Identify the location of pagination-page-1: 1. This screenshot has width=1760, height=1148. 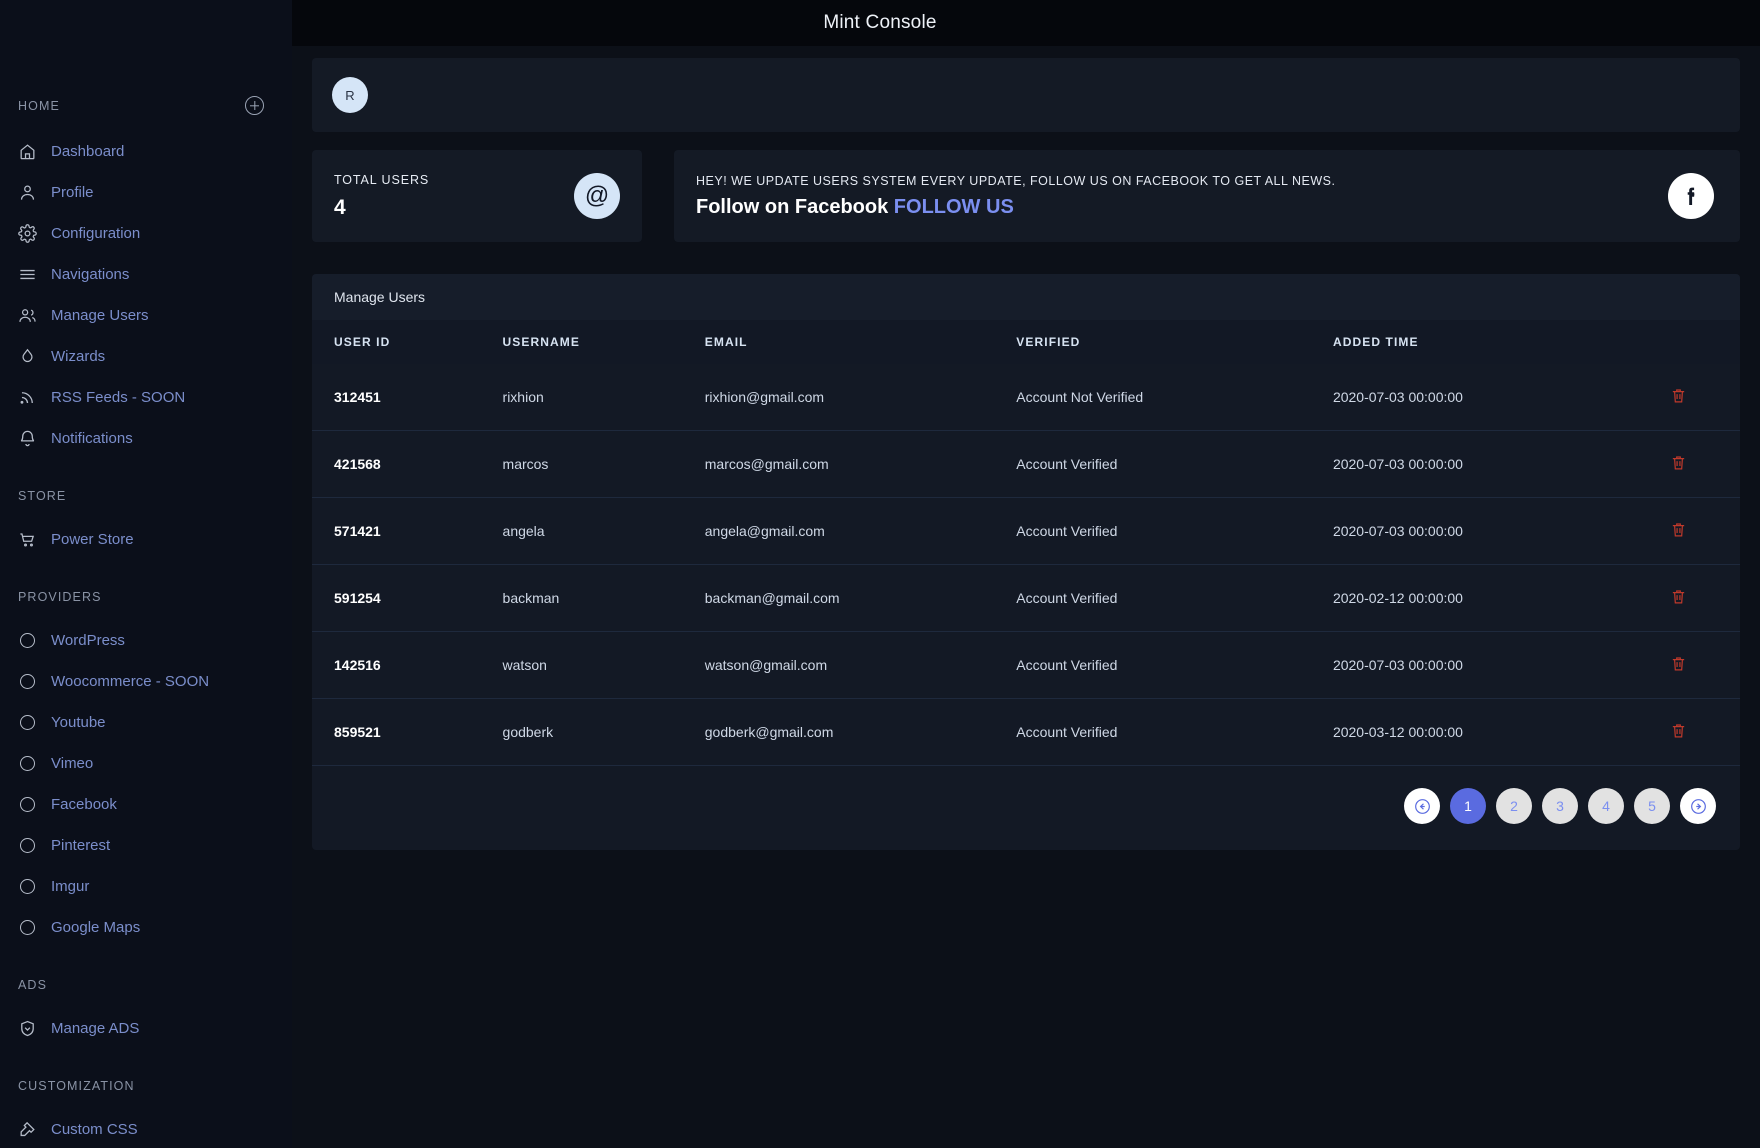
(1468, 806).